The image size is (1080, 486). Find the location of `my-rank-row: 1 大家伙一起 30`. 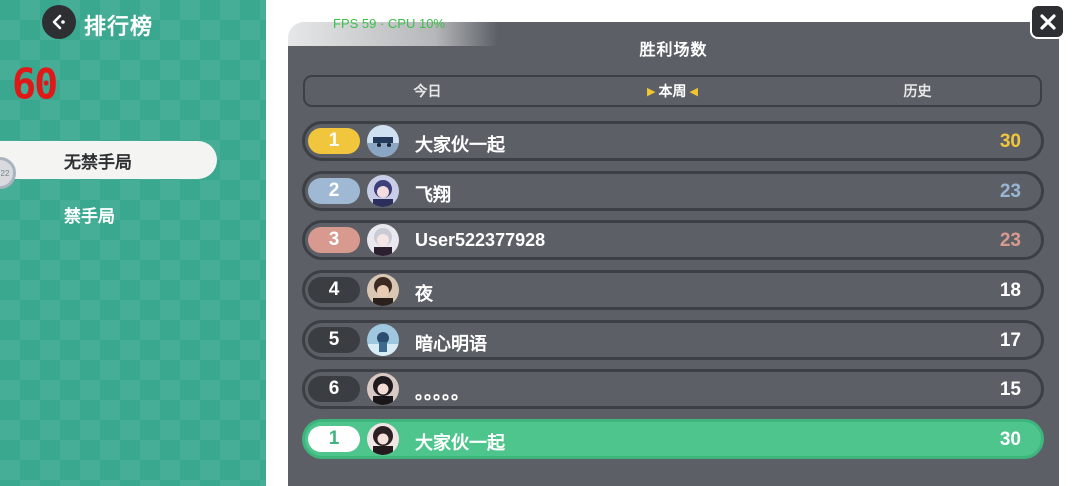

my-rank-row: 1 大家伙一起 30 is located at coordinates (673, 439).